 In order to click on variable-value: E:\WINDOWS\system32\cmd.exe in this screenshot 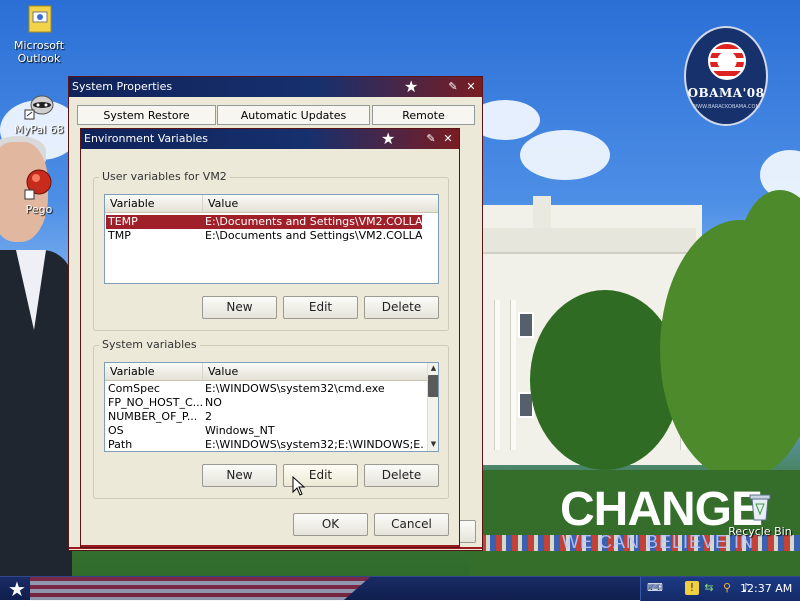, I will do `click(295, 388)`.